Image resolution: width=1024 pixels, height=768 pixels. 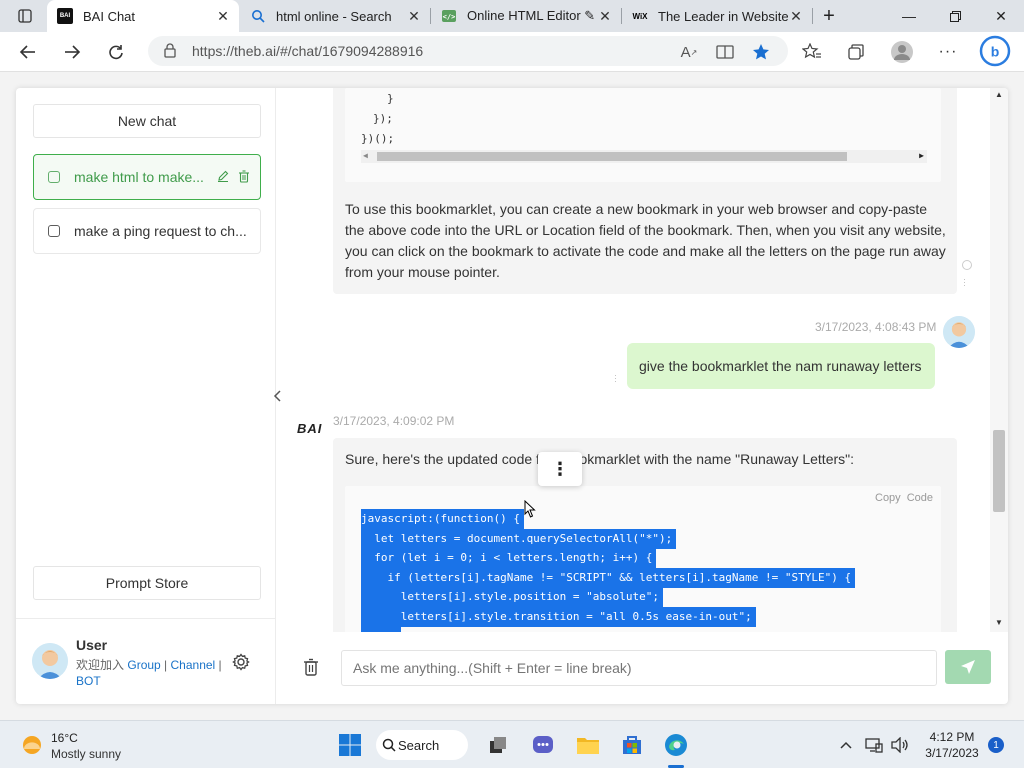 What do you see at coordinates (241, 662) in the screenshot?
I see `settings-gear-icon` at bounding box center [241, 662].